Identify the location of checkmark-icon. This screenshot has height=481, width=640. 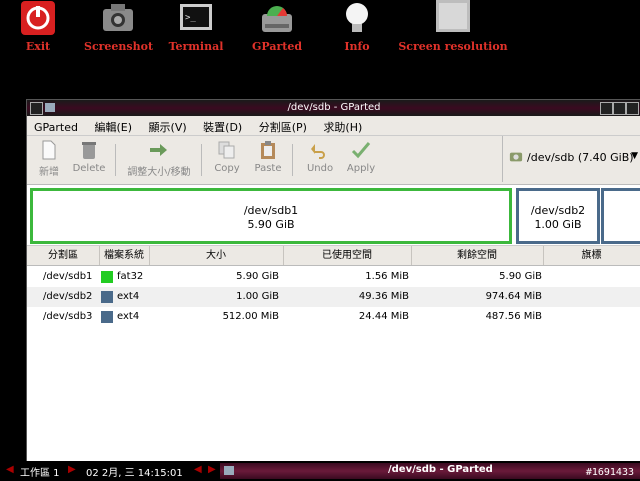
(361, 150).